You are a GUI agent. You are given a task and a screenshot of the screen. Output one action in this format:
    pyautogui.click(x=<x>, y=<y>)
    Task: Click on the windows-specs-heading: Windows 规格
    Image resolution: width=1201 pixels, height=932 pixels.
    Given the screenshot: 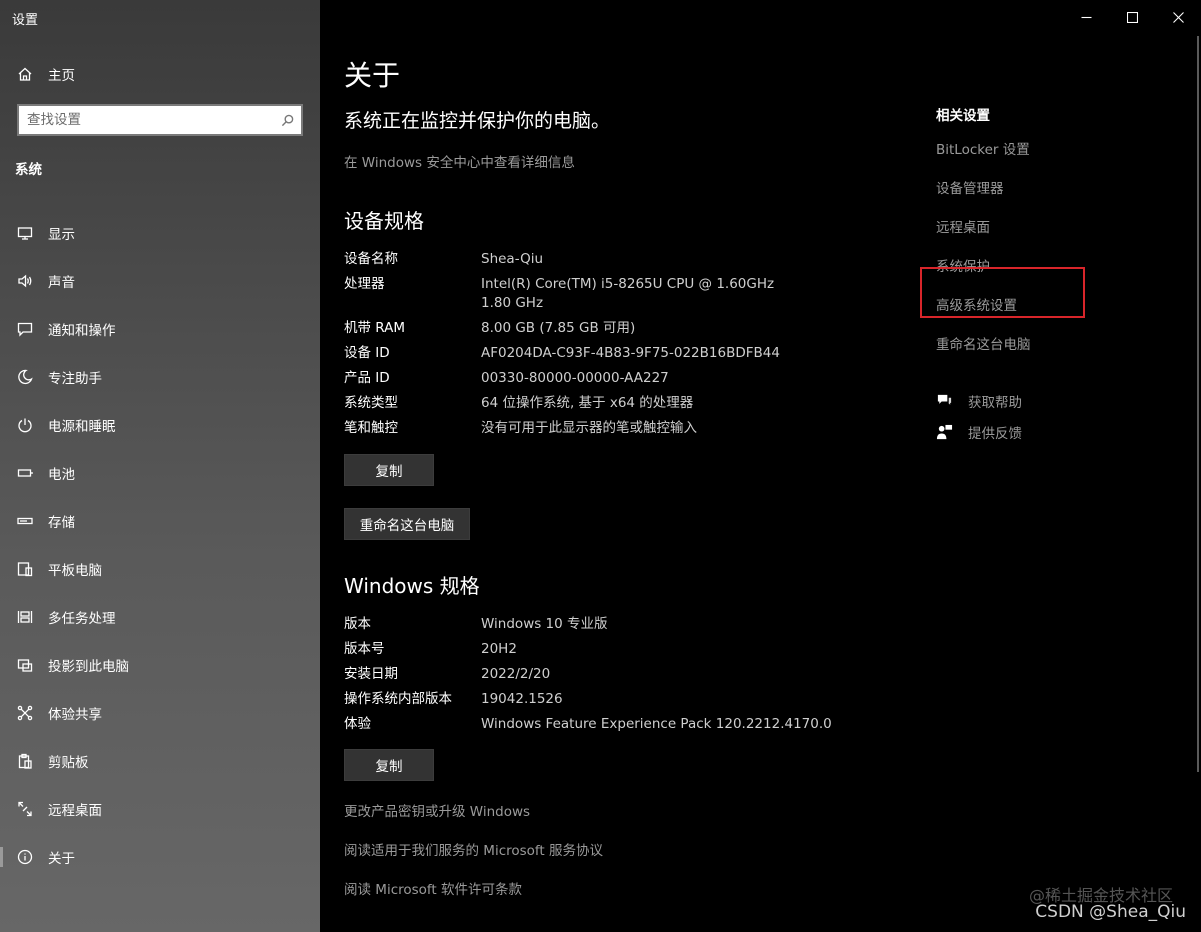 What is the action you would take?
    pyautogui.click(x=412, y=586)
    